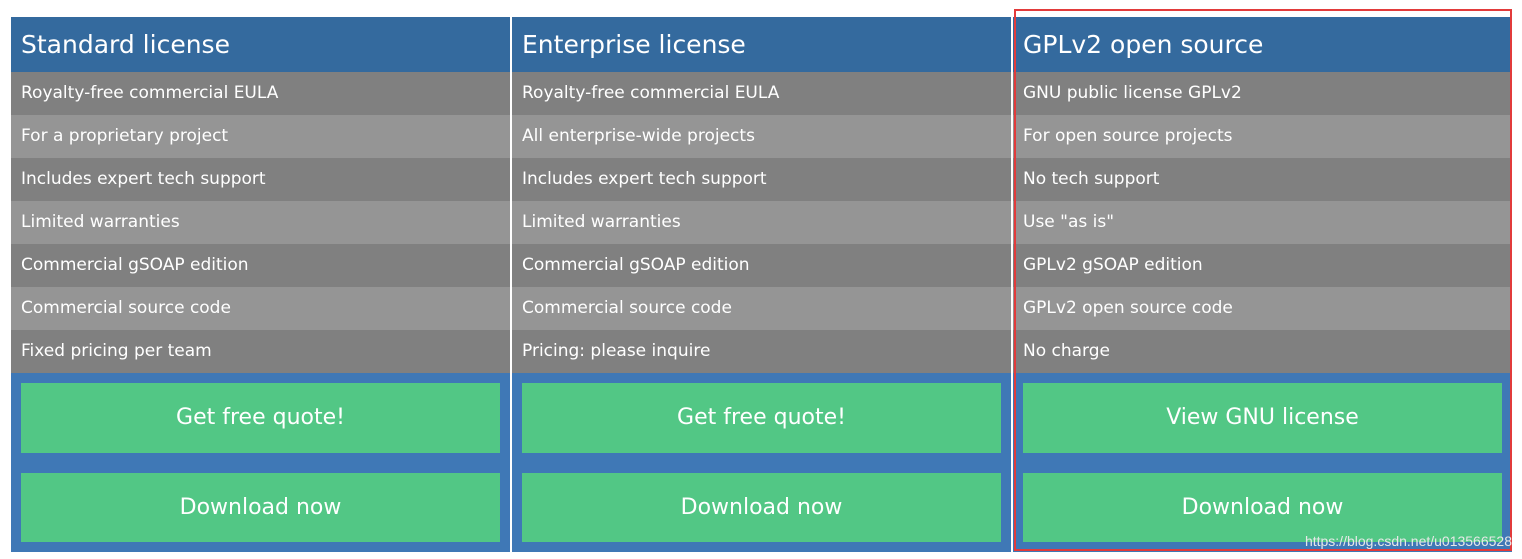 The width and height of the screenshot is (1522, 559). Describe the element at coordinates (1262, 179) in the screenshot. I see `feature-row: No tech support` at that location.